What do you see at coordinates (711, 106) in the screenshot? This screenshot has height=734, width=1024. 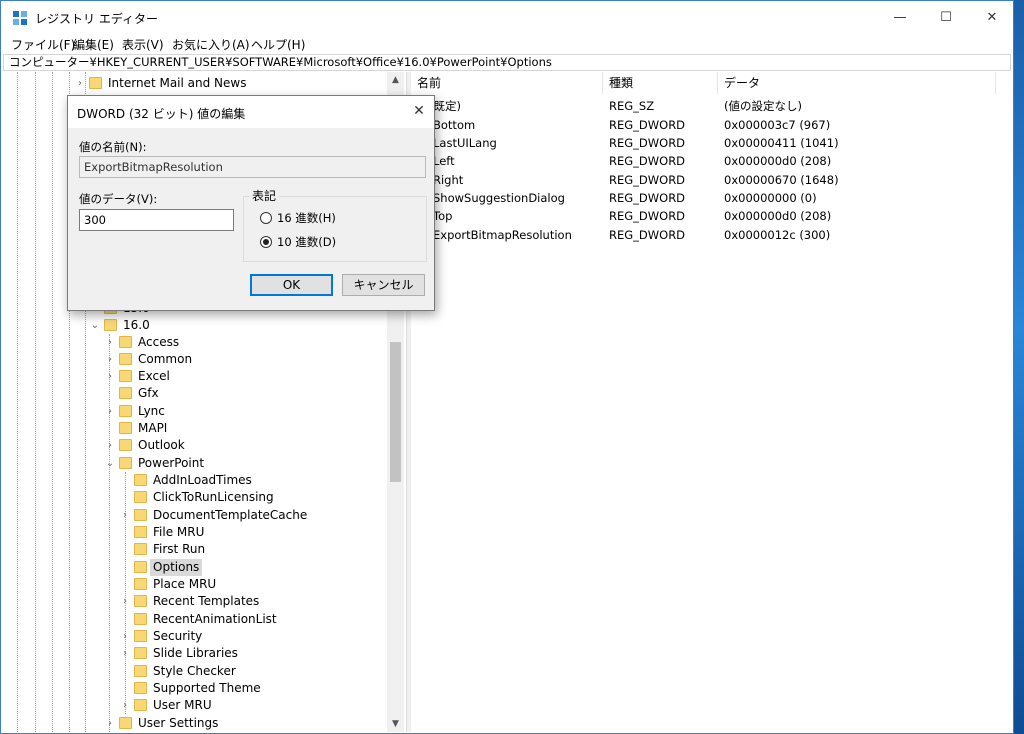 I see `value-row: (既定) REG_SZ (値の設定なし)` at bounding box center [711, 106].